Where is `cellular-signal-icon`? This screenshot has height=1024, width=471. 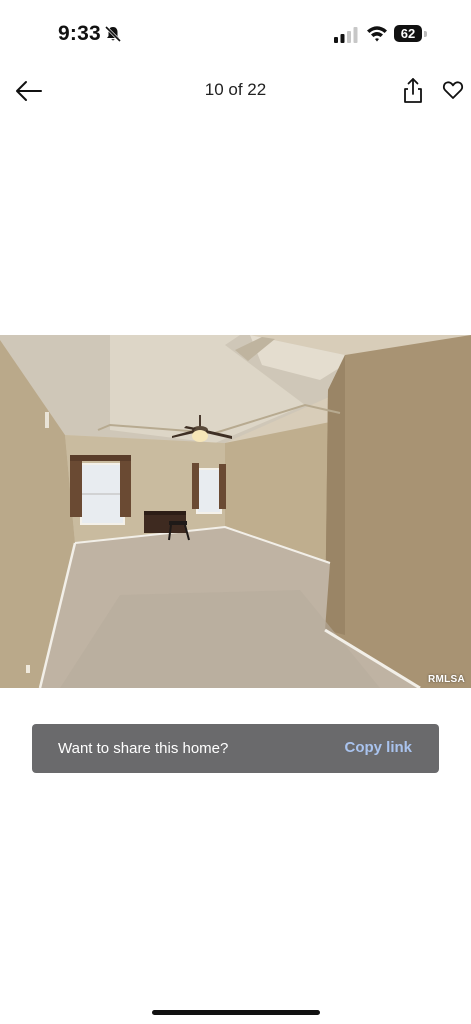
cellular-signal-icon is located at coordinates (346, 35).